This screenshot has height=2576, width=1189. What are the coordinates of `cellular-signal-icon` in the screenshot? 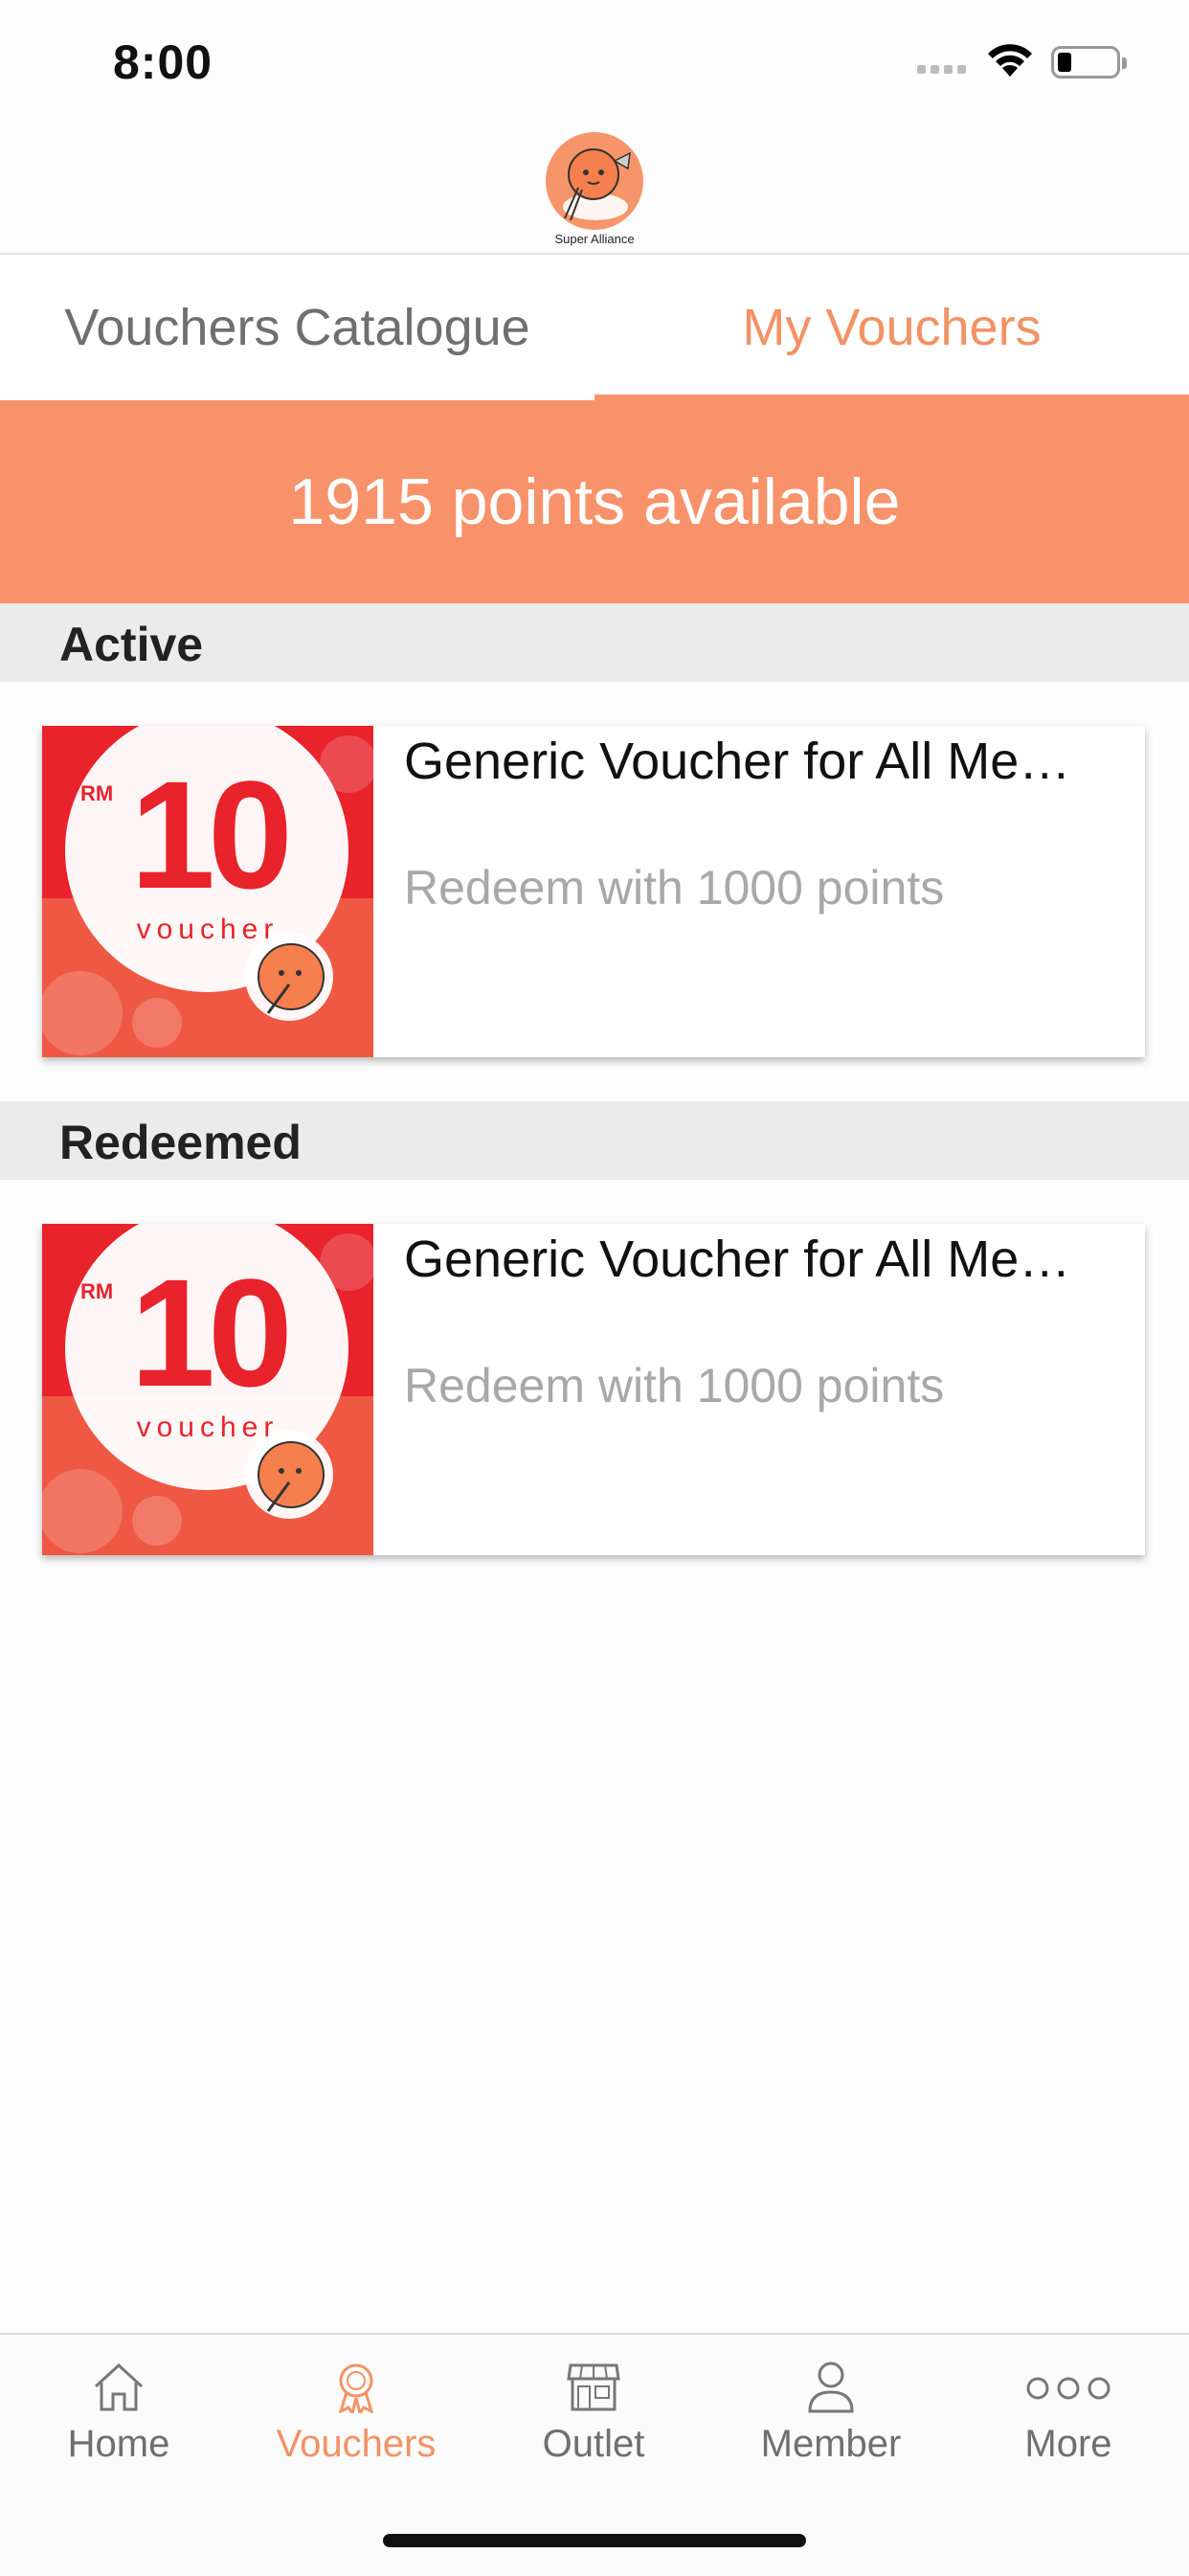 It's located at (941, 69).